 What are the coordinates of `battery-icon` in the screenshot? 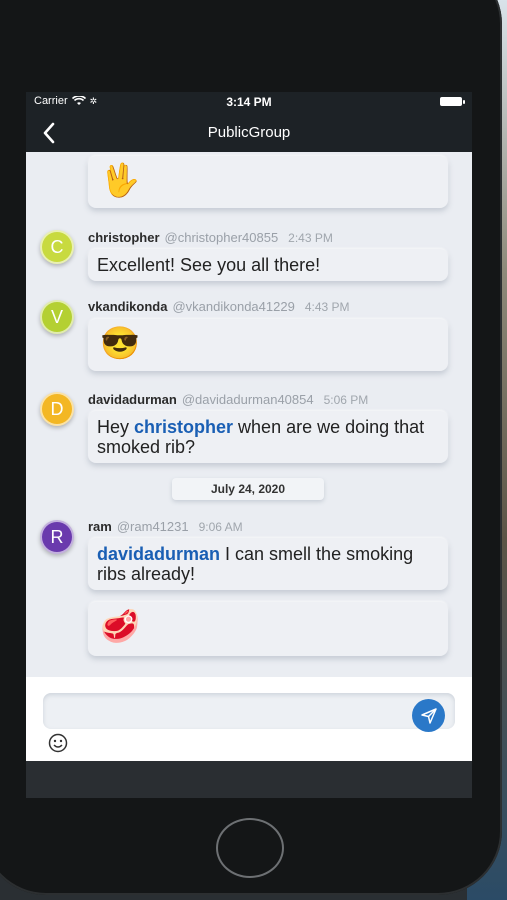 It's located at (452, 101).